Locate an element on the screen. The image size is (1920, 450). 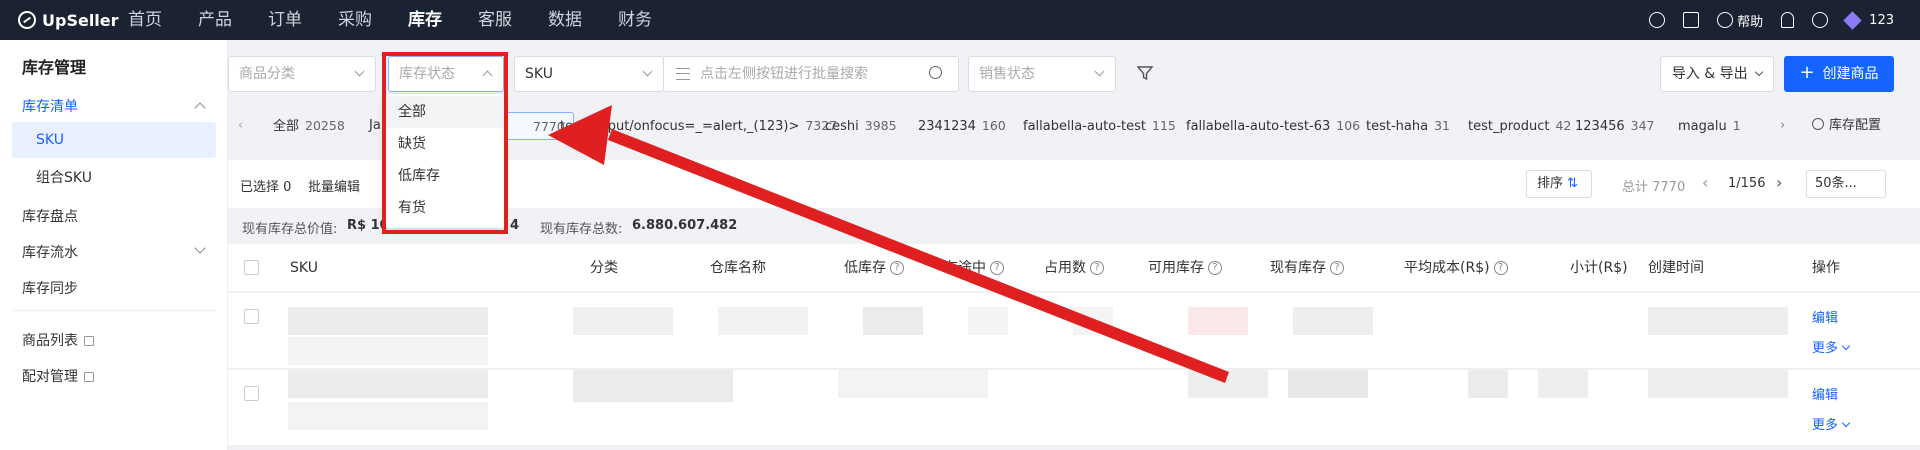
help-link: 帮助 is located at coordinates (1740, 20).